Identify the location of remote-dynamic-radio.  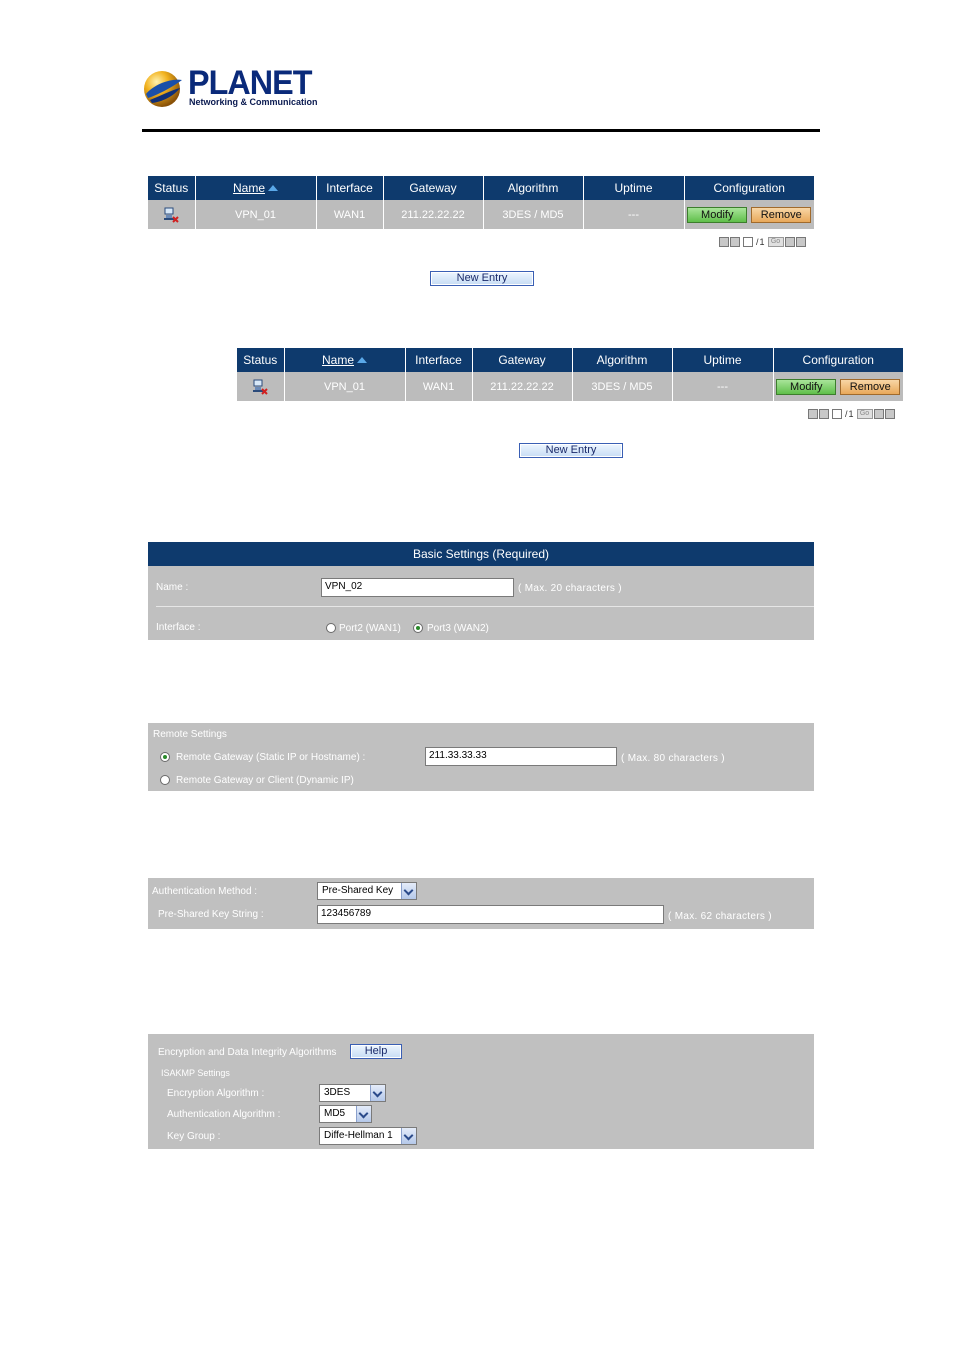
(165, 780).